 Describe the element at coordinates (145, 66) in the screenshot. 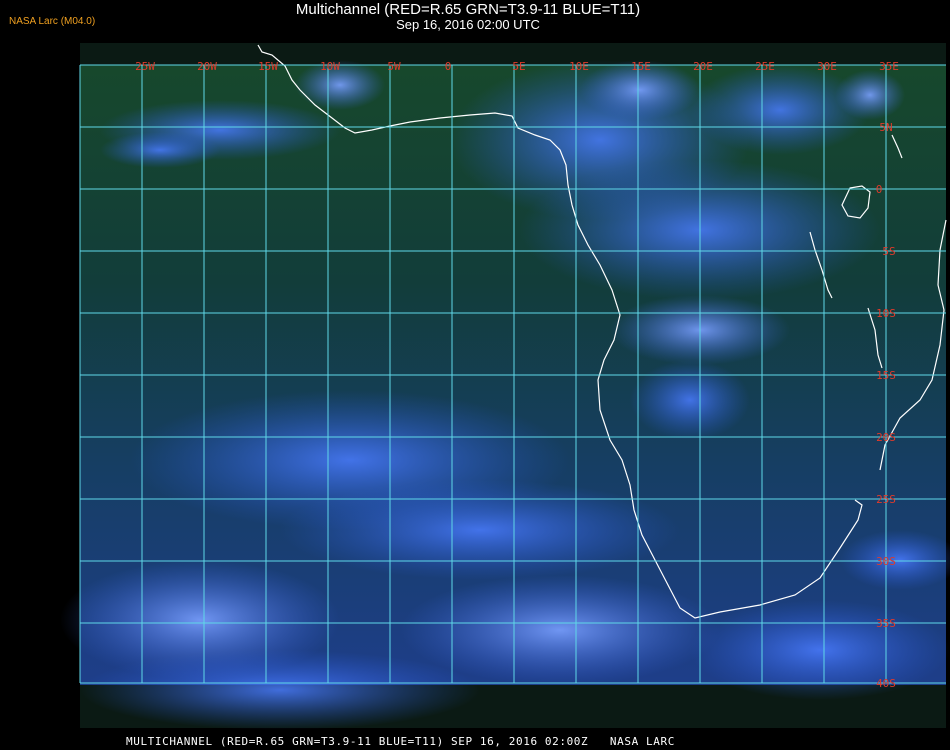

I see `longitude-label: 25W` at that location.